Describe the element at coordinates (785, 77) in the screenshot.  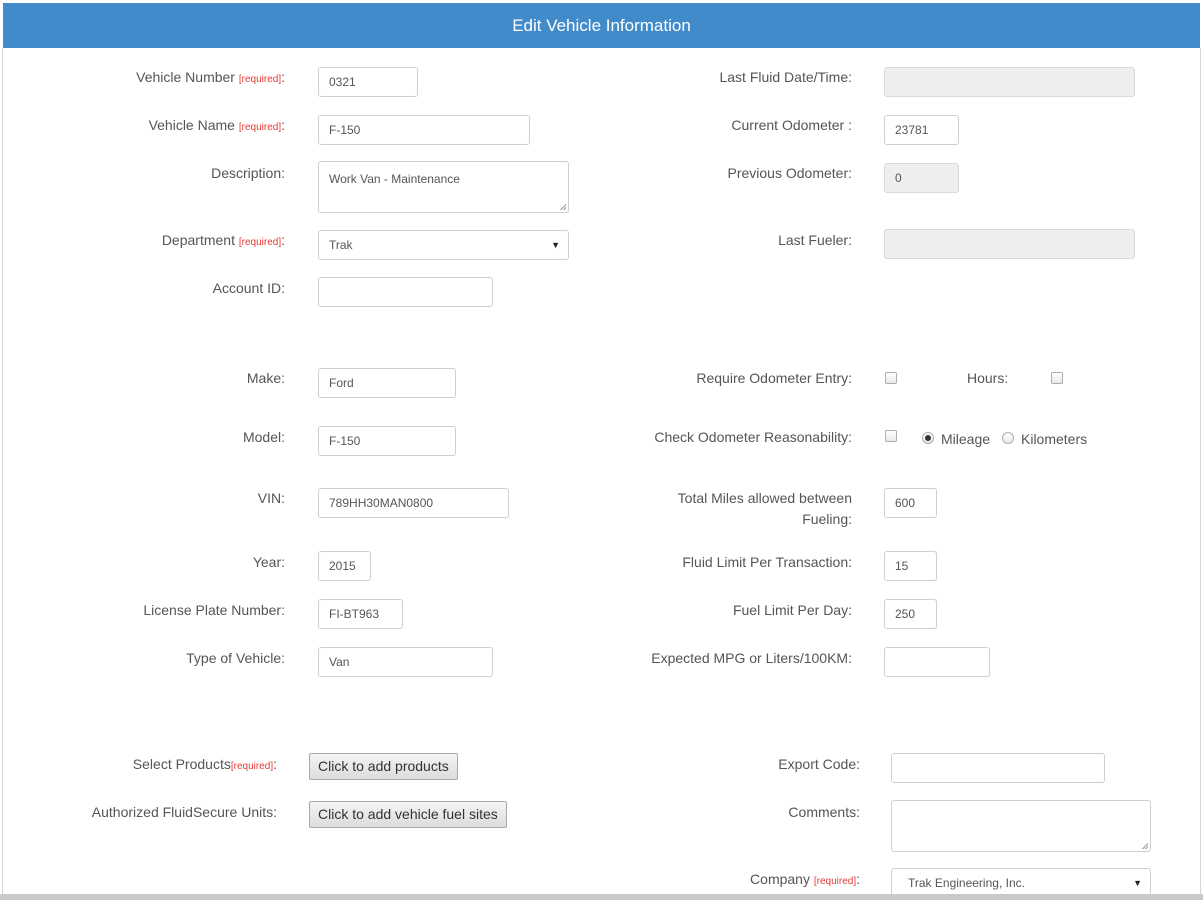
I see `last-fluid-label: Last Fluid Date/Time:` at that location.